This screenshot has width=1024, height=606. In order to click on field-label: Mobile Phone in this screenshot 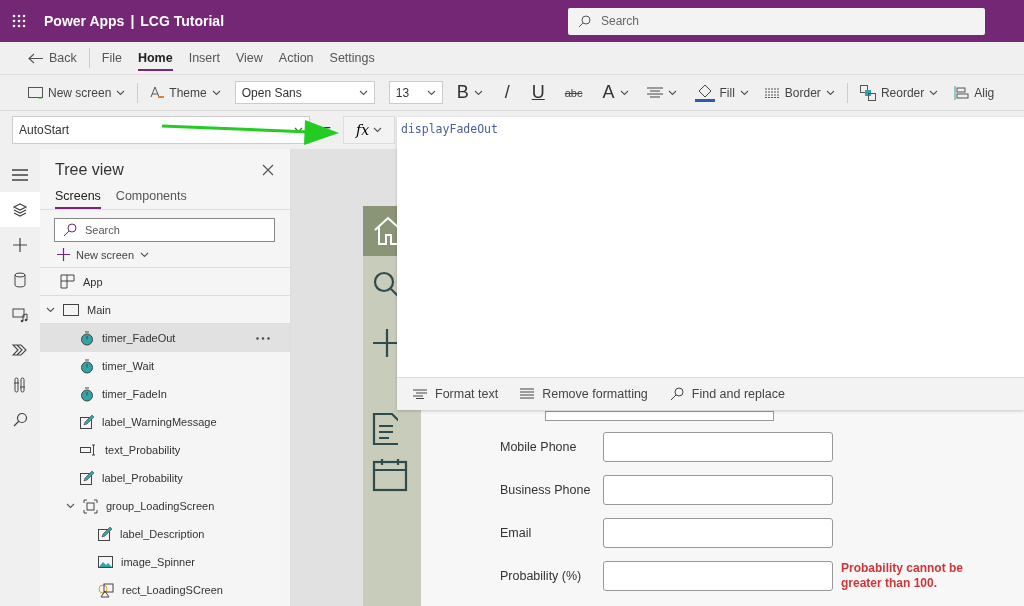, I will do `click(539, 447)`.